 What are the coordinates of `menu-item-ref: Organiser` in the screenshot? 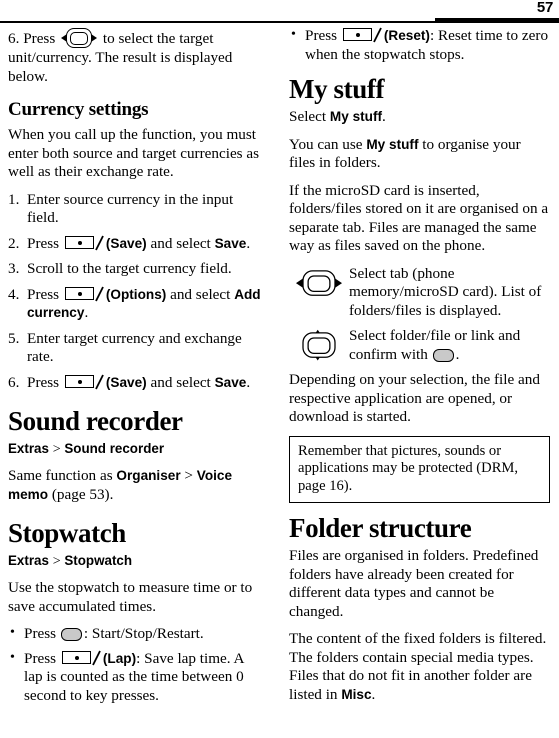 It's located at (148, 475).